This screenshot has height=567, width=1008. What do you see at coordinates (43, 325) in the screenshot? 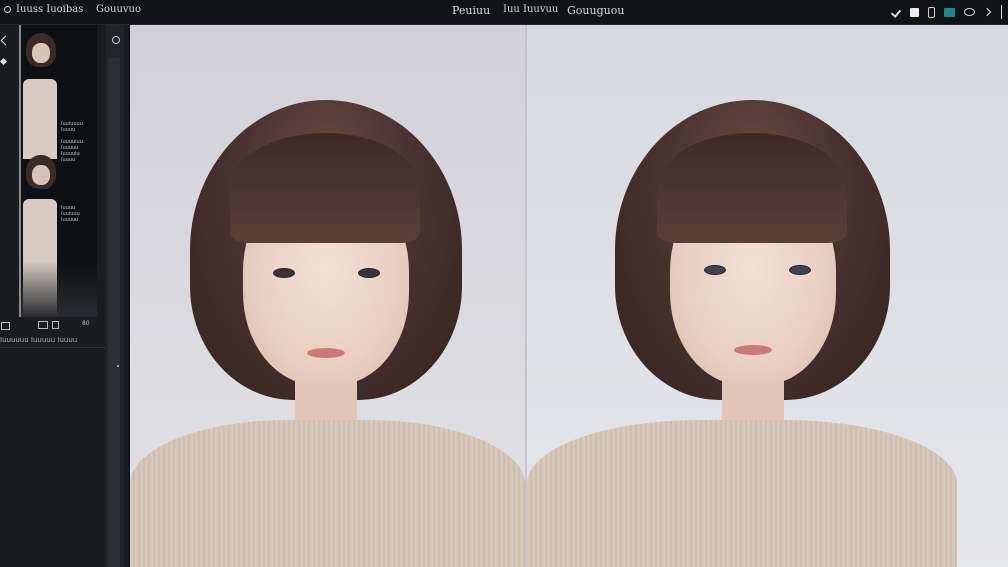
I see `image-icon` at bounding box center [43, 325].